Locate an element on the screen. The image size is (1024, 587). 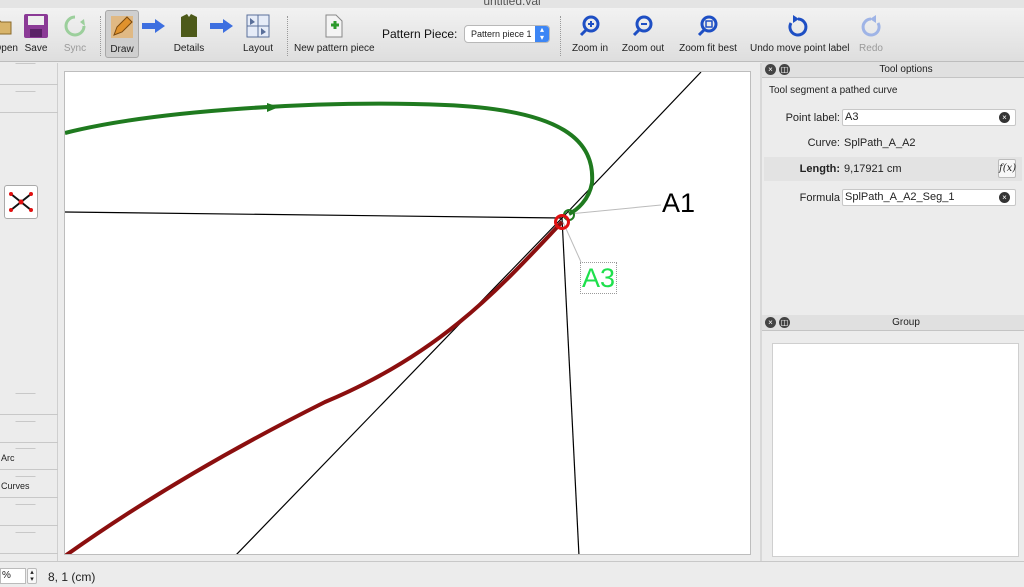
zoom-fit-best-icon is located at coordinates (708, 26).